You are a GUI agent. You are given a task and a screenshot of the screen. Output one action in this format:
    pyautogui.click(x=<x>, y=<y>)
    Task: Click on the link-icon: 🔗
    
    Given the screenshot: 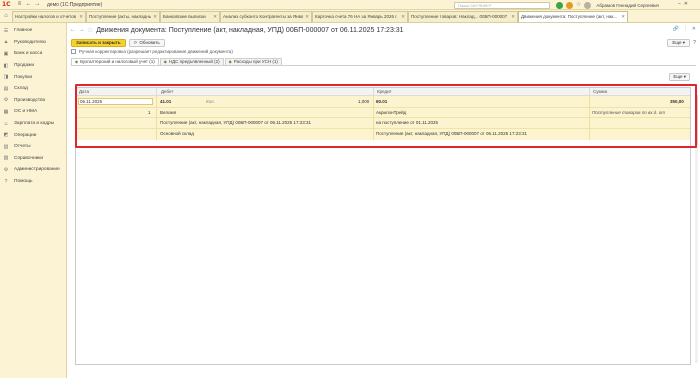 What is the action you would take?
    pyautogui.click(x=676, y=29)
    